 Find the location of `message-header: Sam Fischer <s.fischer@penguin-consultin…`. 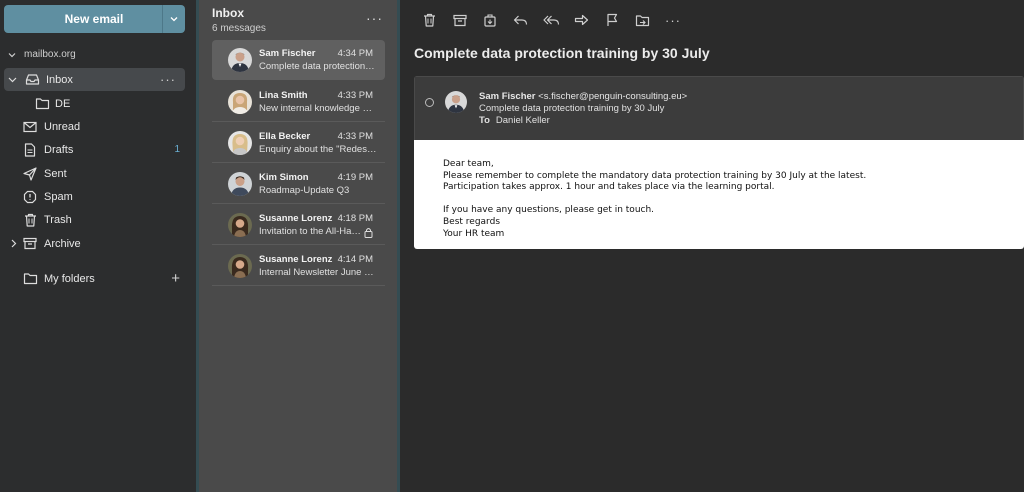

message-header: Sam Fischer <s.fischer@penguin-consultin… is located at coordinates (719, 108).